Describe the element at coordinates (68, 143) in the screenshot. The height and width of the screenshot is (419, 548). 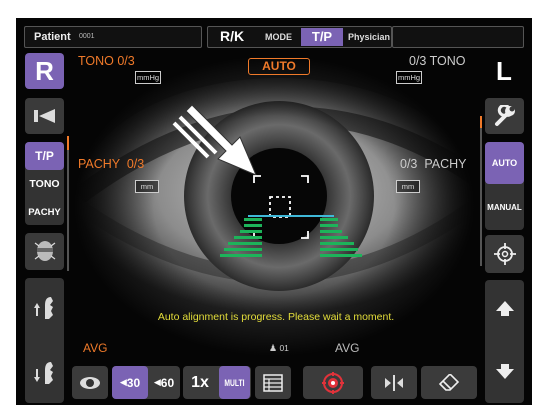
I see `left-scroll-thumb` at that location.